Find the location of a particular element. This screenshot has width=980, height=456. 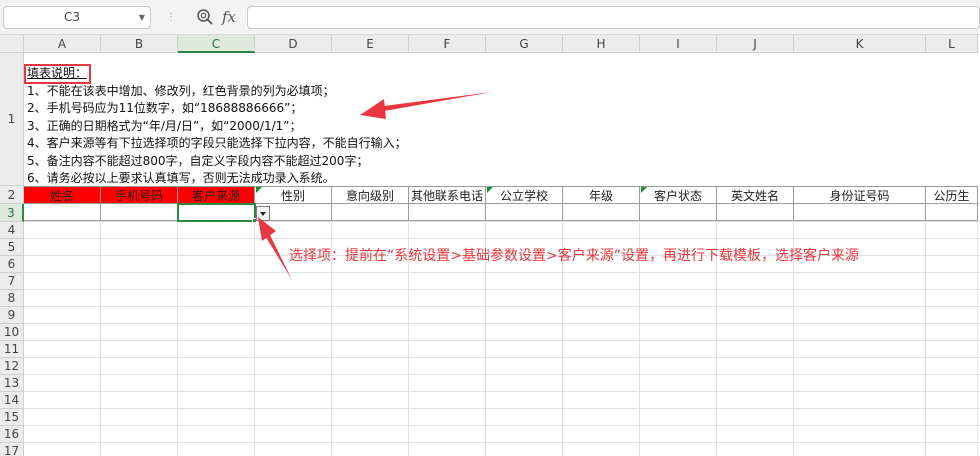

name-box: C3 ▼ is located at coordinates (77, 17).